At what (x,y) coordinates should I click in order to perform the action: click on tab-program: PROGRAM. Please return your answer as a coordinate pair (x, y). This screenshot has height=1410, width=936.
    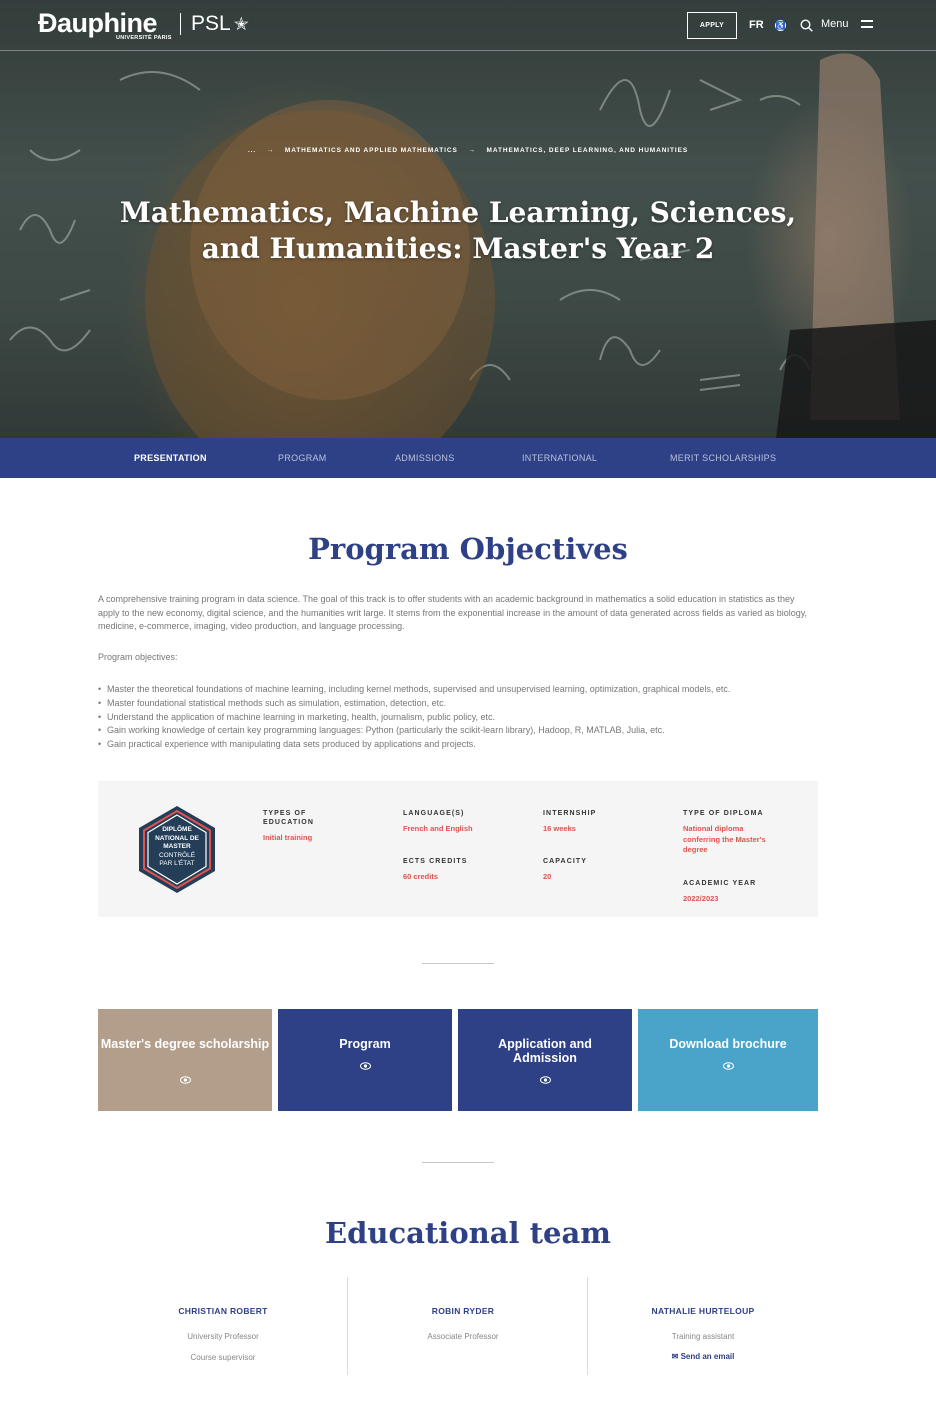
    Looking at the image, I should click on (302, 458).